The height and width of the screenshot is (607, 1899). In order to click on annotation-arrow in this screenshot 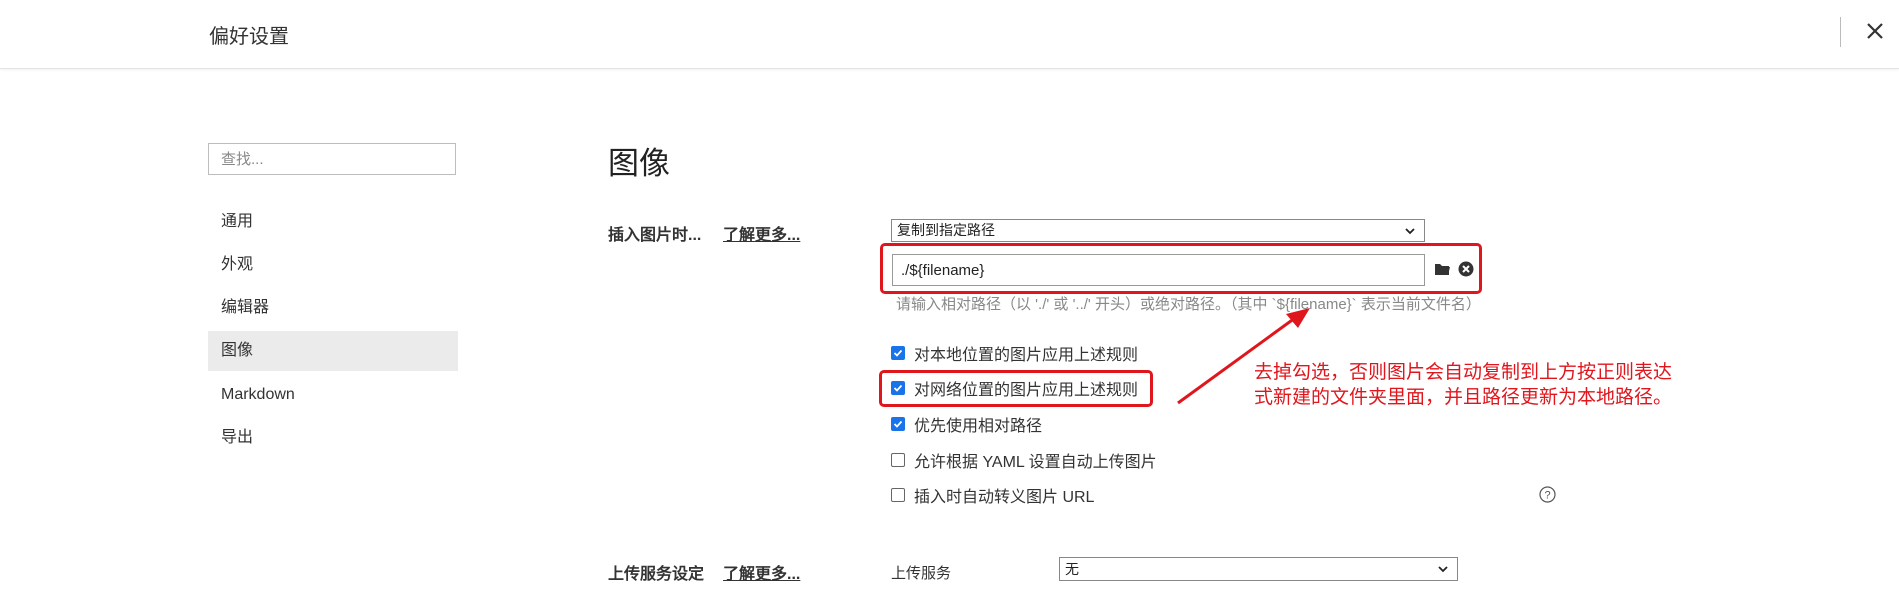, I will do `click(1243, 356)`.